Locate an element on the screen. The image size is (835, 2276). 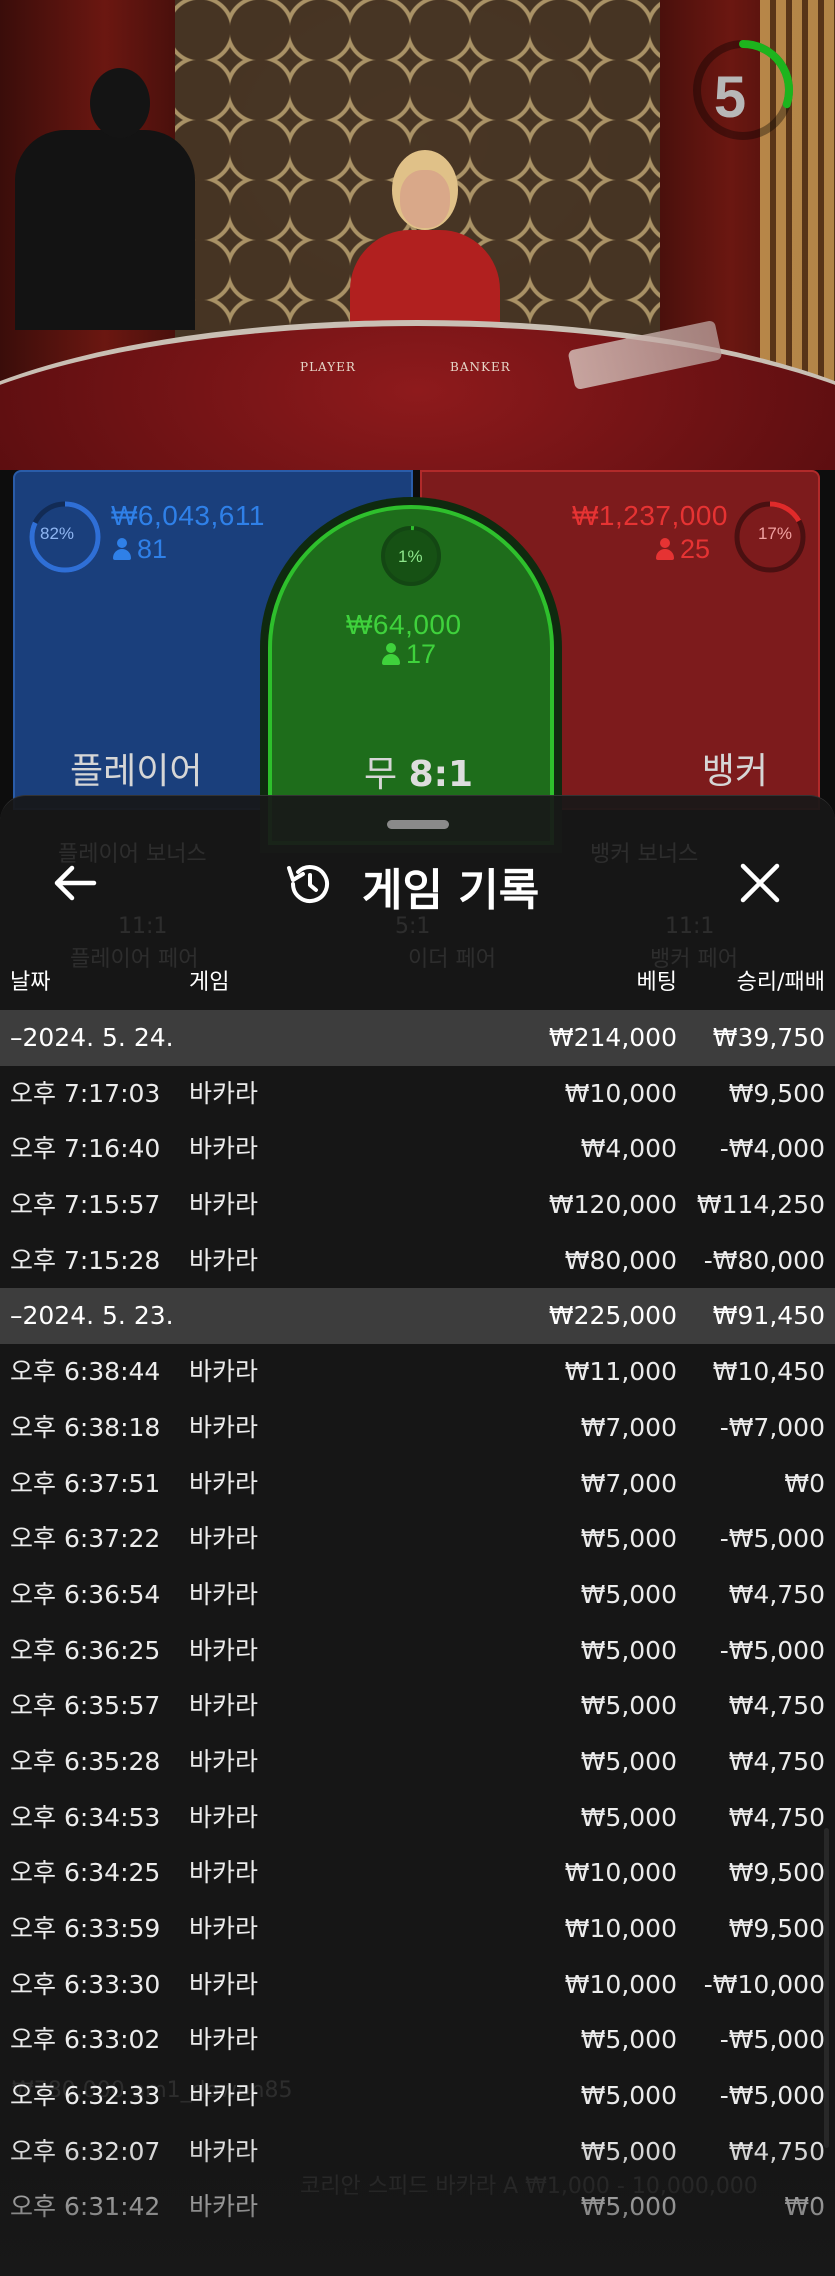
group-total-bet: ₩225,000 is located at coordinates (612, 1316).